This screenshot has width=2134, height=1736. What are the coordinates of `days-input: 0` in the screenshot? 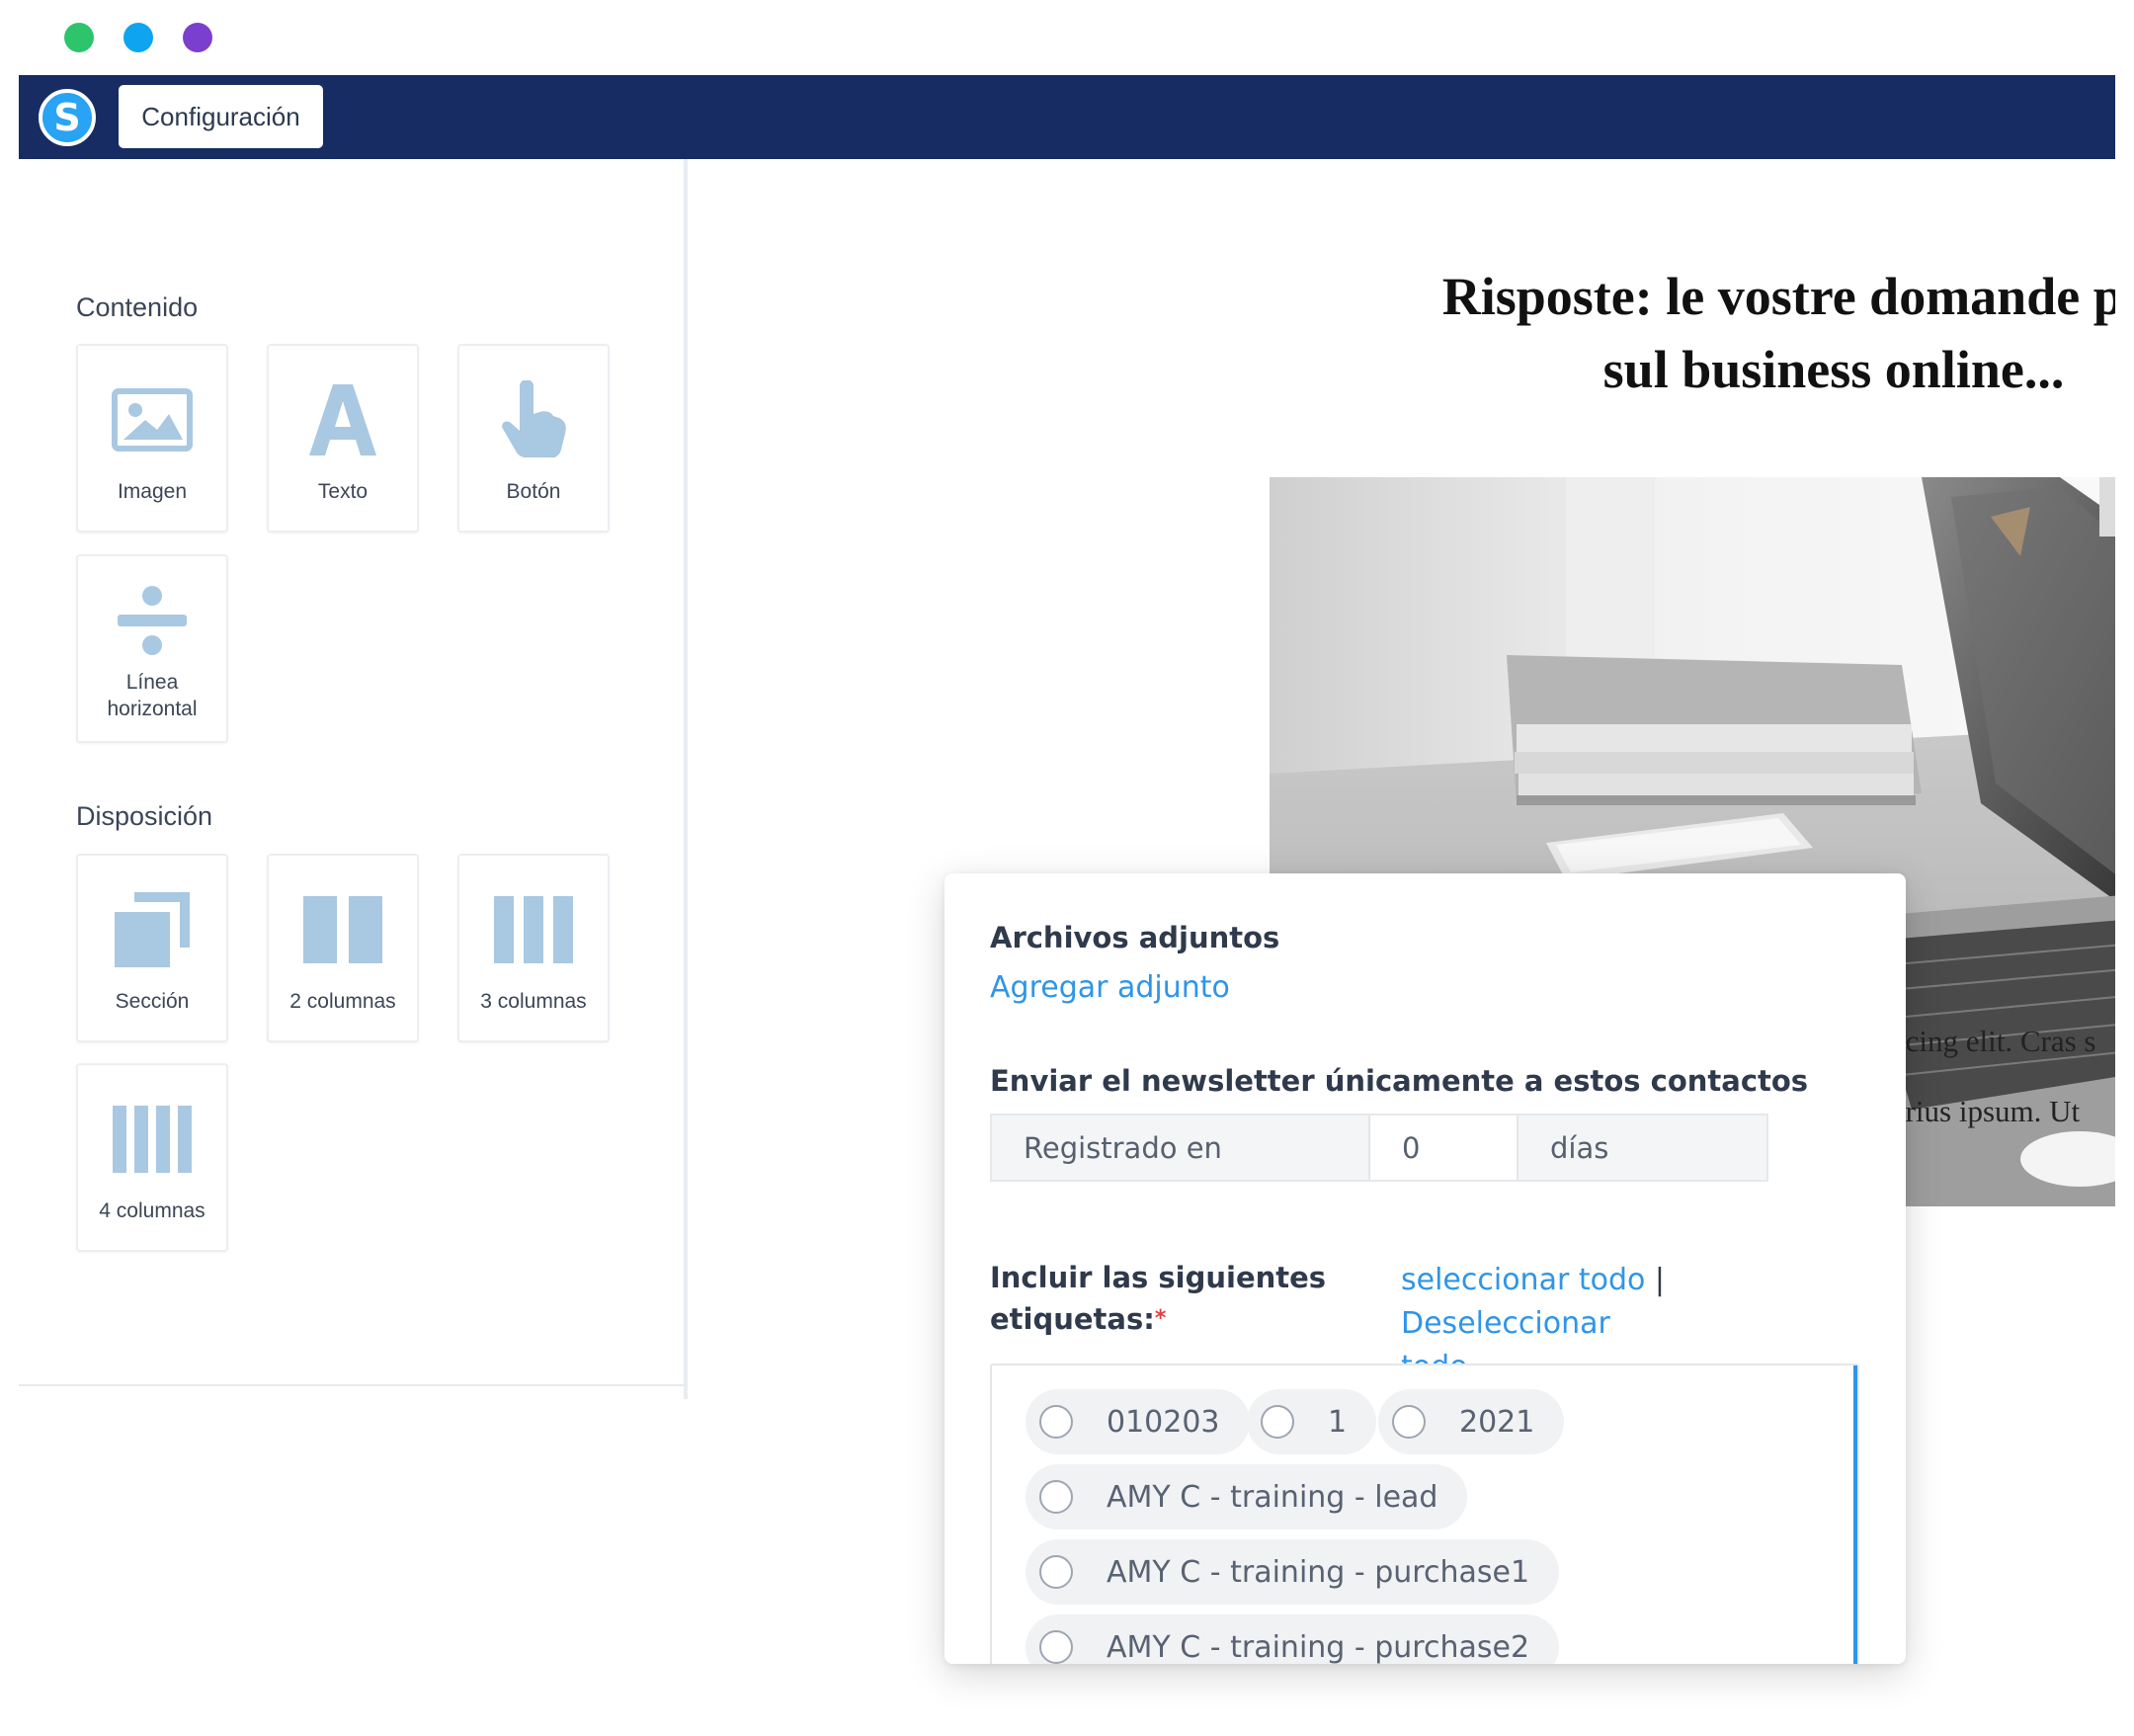 It's located at (1444, 1148).